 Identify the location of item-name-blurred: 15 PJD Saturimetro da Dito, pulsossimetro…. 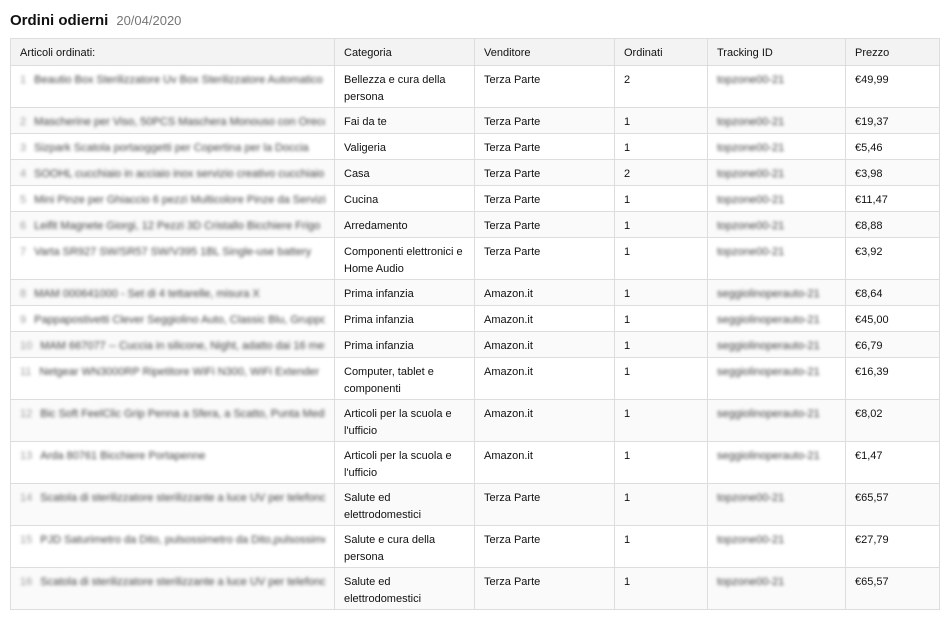
(172, 540).